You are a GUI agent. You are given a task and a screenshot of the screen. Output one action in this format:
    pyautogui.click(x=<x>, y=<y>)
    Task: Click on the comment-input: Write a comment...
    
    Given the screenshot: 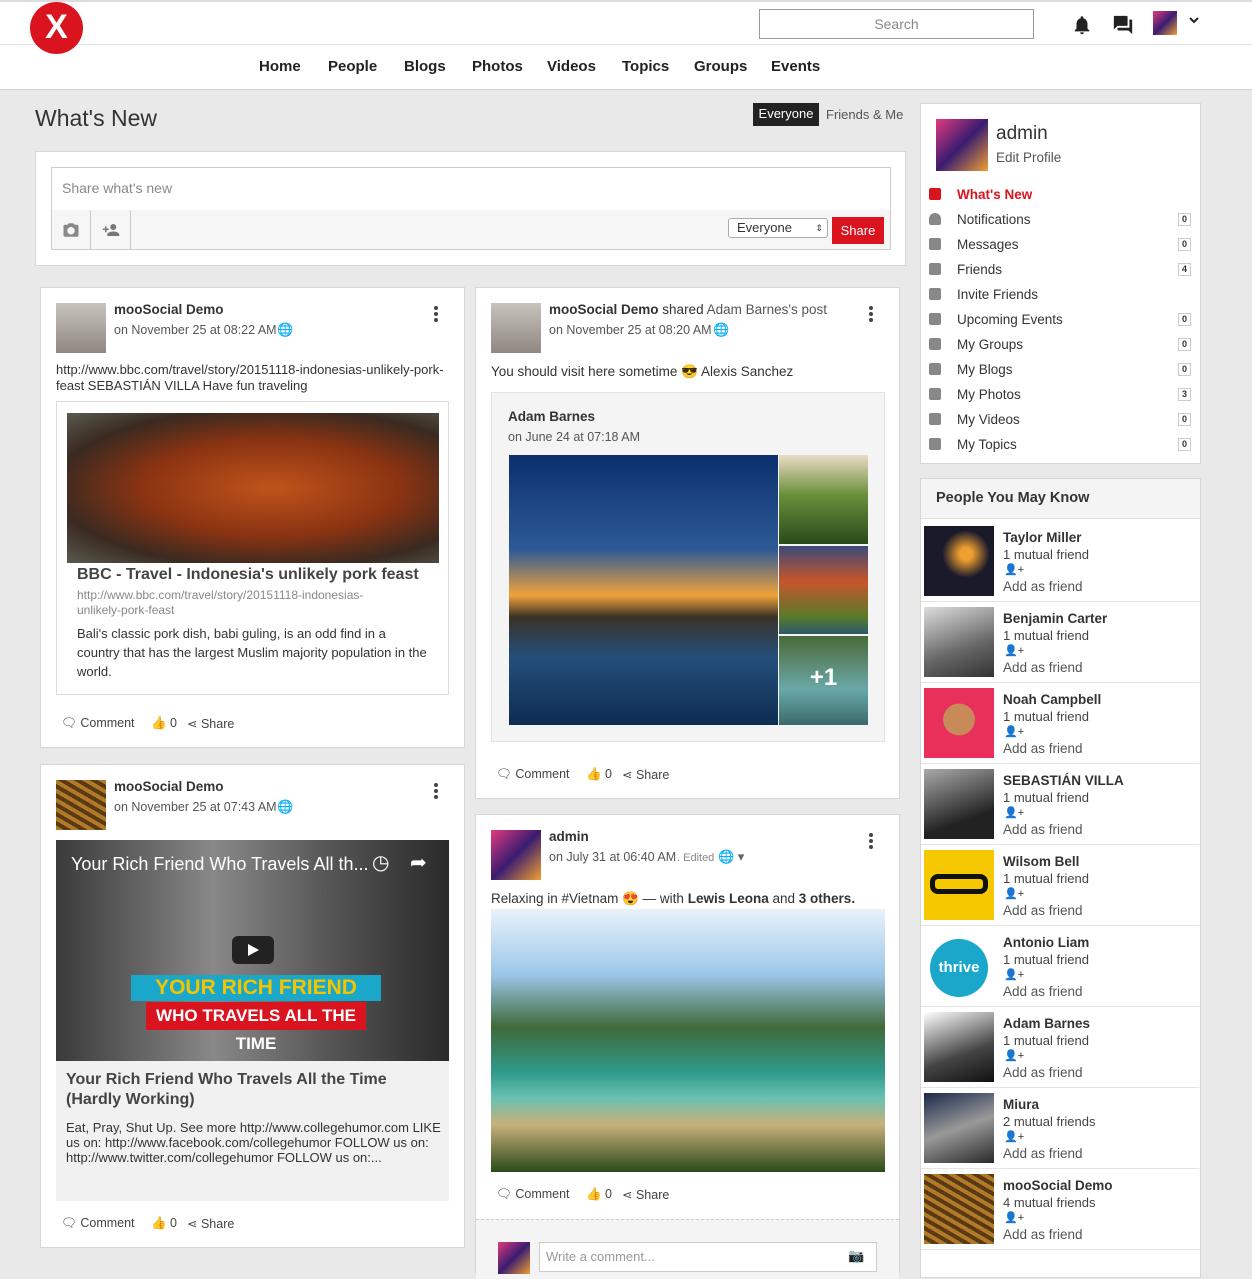 What is the action you would take?
    pyautogui.click(x=708, y=1257)
    